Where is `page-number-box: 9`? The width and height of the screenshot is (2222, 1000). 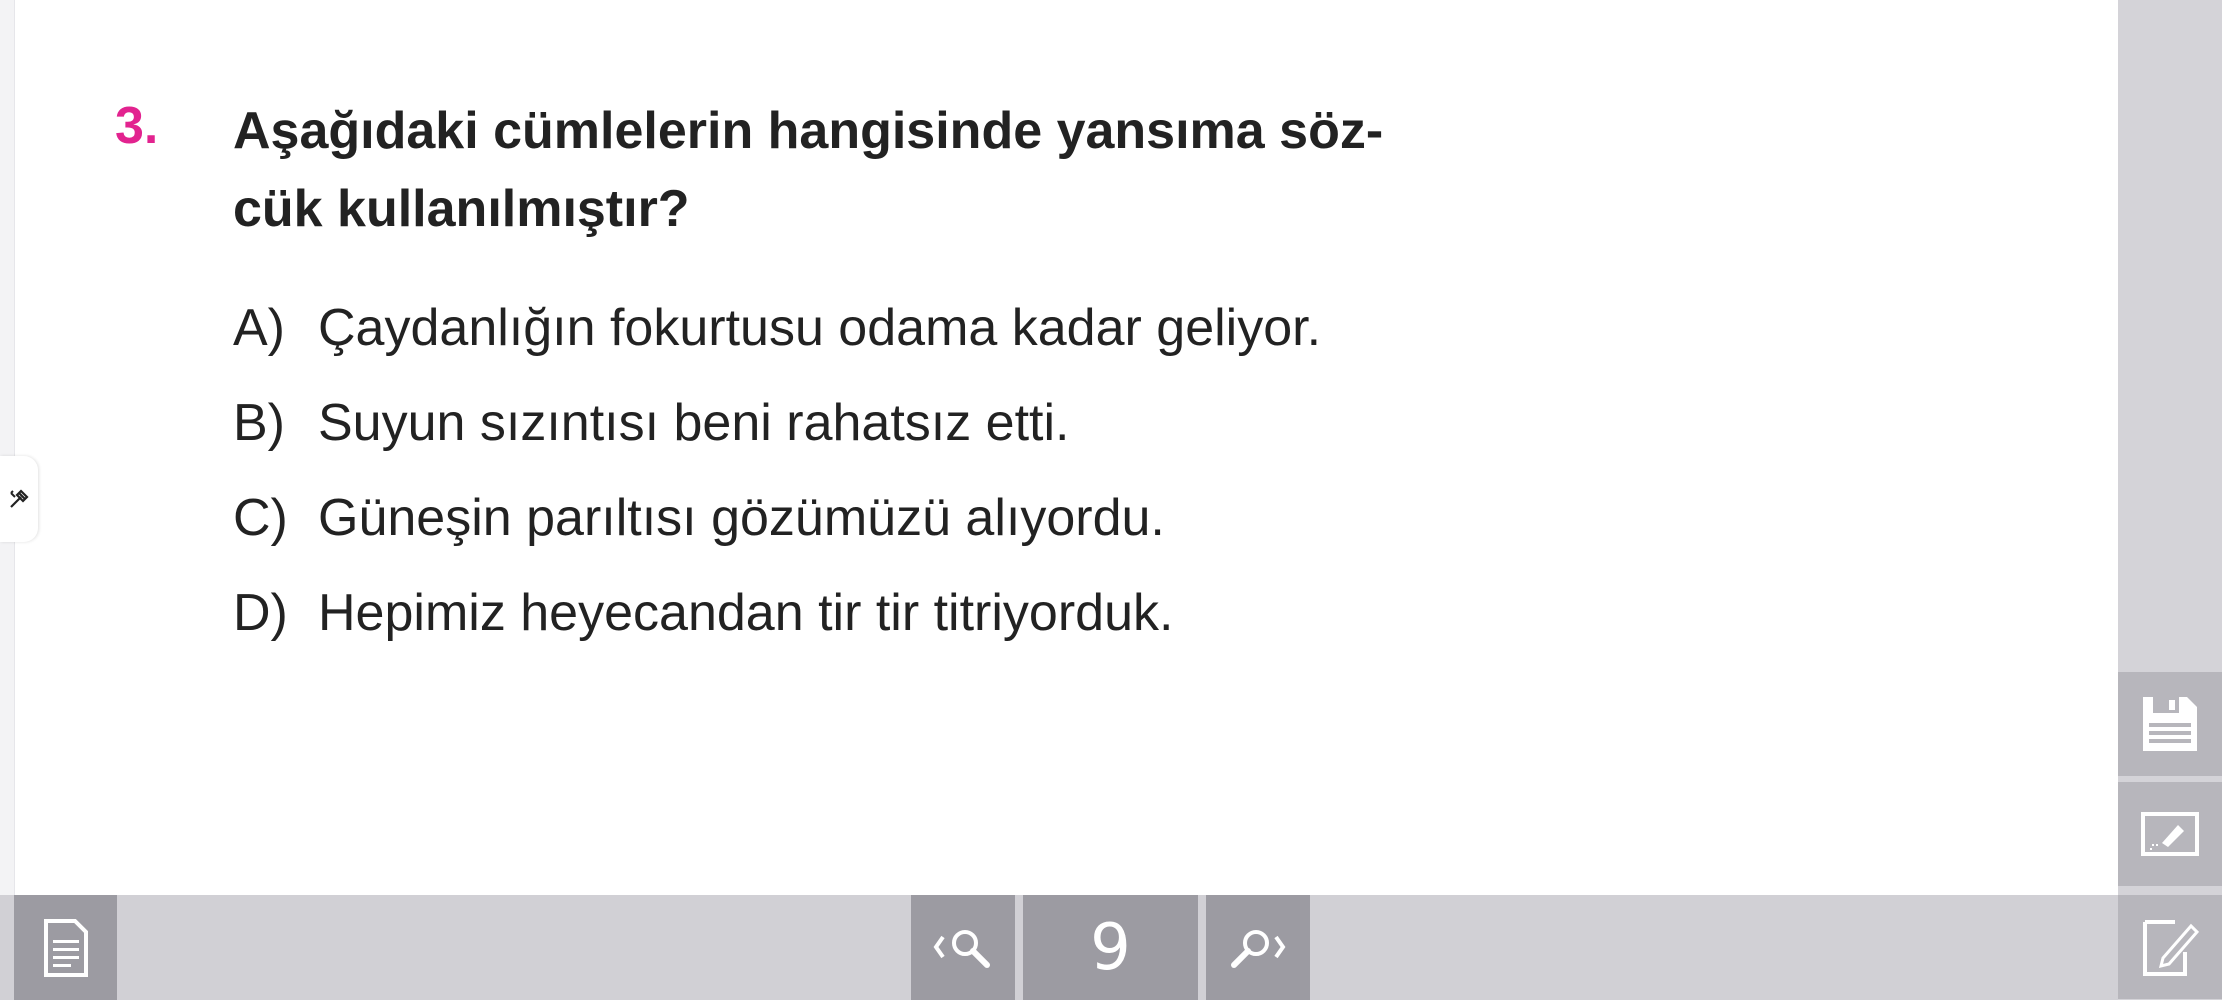
page-number-box: 9 is located at coordinates (1110, 947).